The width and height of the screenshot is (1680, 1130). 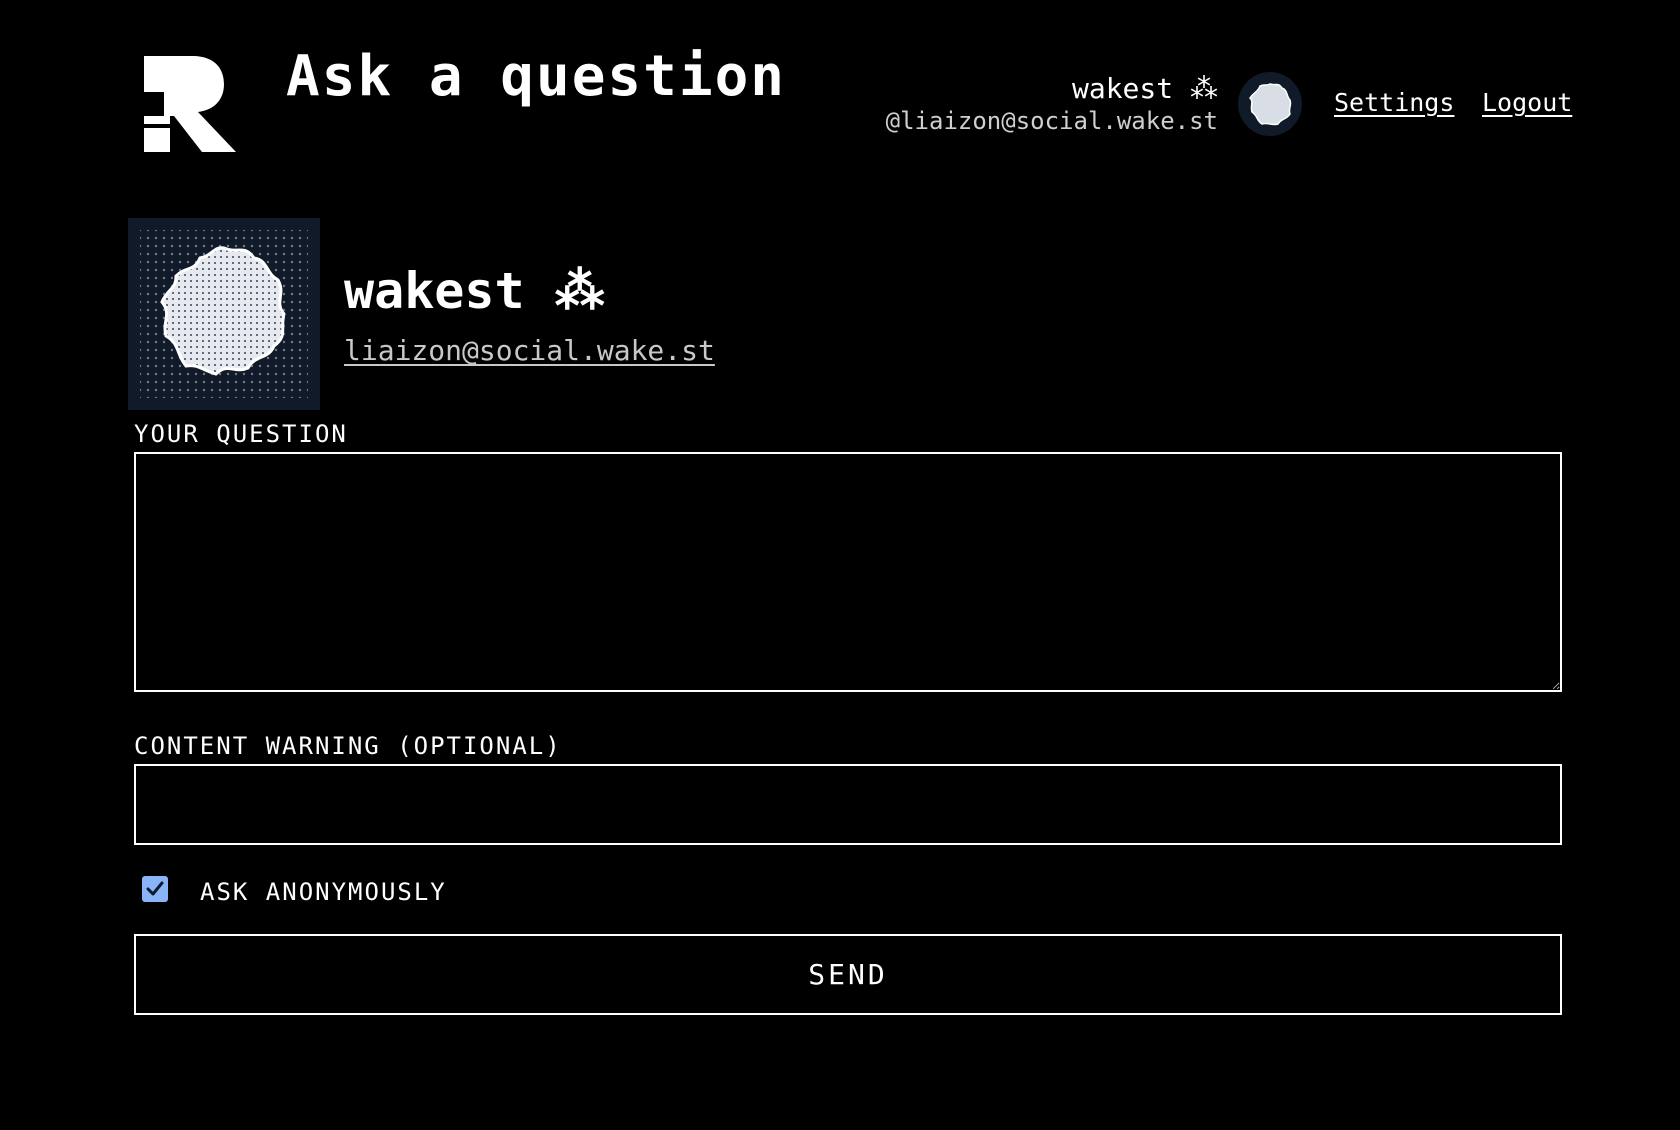 What do you see at coordinates (1051, 121) in the screenshot?
I see `header-user-handle: @liaizon@social.wake.st` at bounding box center [1051, 121].